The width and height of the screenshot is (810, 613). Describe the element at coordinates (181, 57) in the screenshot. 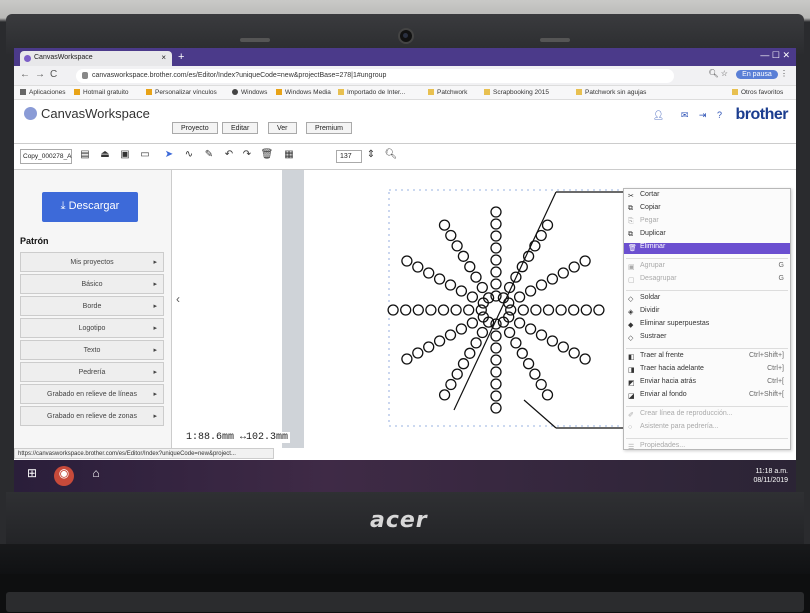

I see `new-tab-icon: +` at that location.